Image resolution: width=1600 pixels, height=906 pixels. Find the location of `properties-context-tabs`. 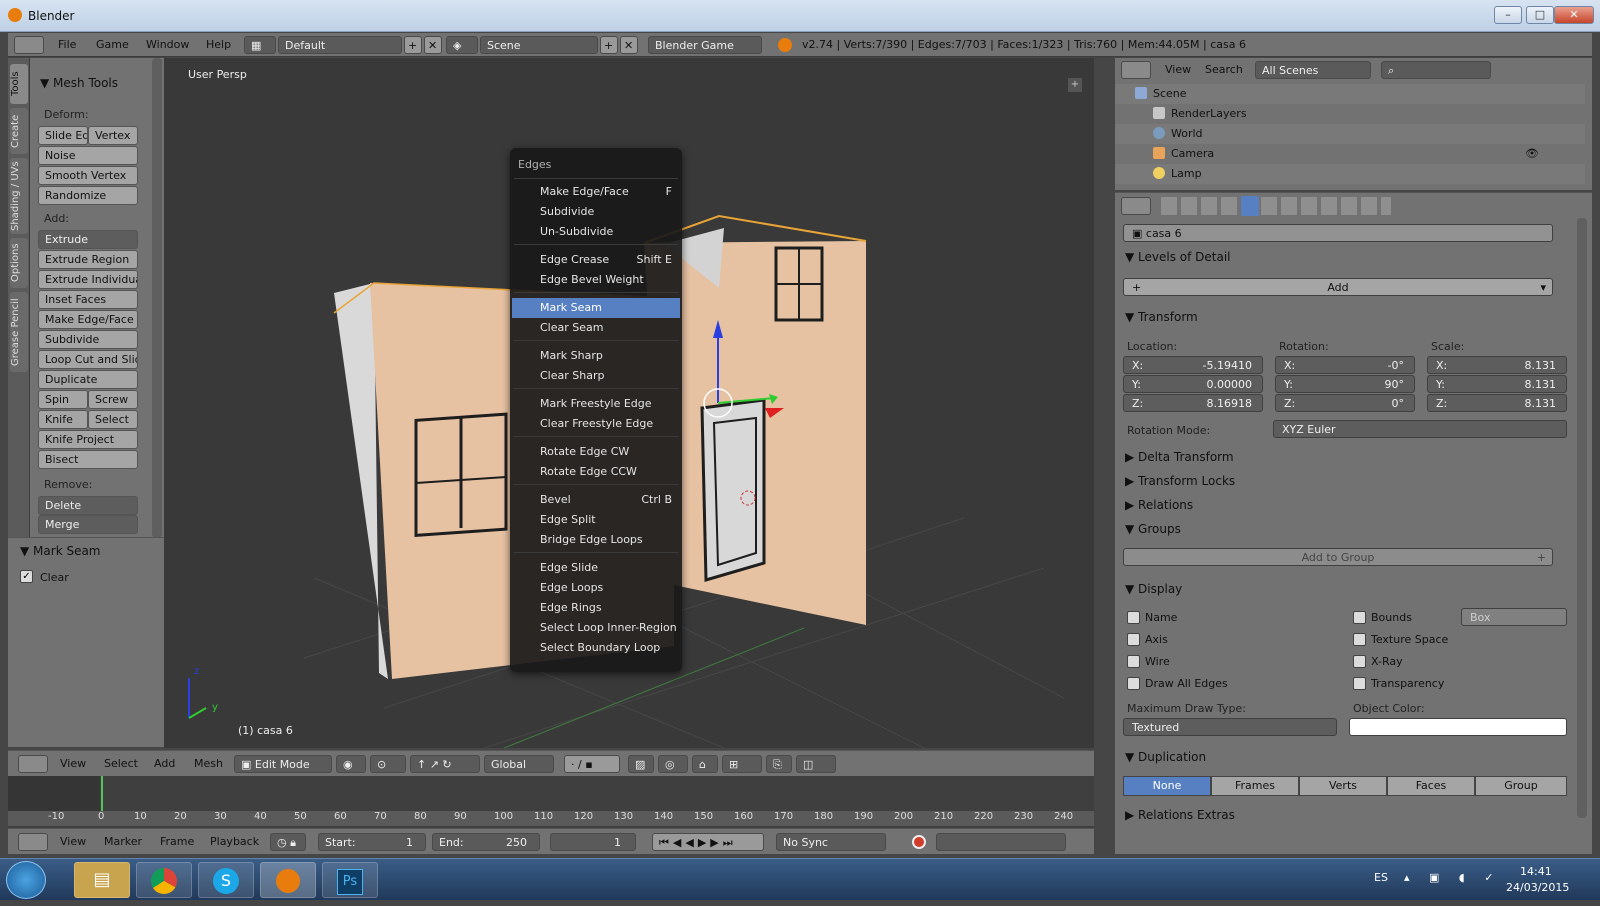

properties-context-tabs is located at coordinates (1276, 206).